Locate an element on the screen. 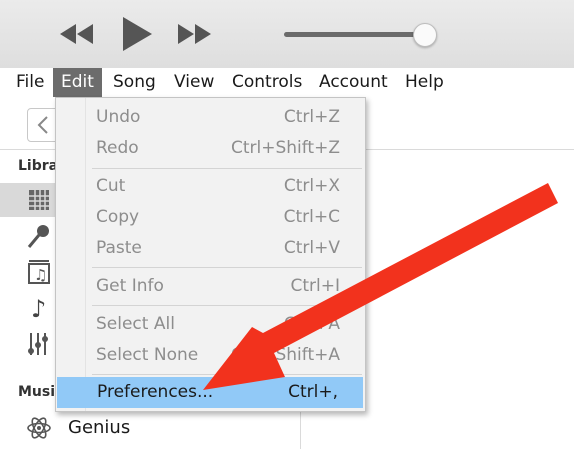  menu-item-shortcut: Ctrl+, is located at coordinates (313, 392).